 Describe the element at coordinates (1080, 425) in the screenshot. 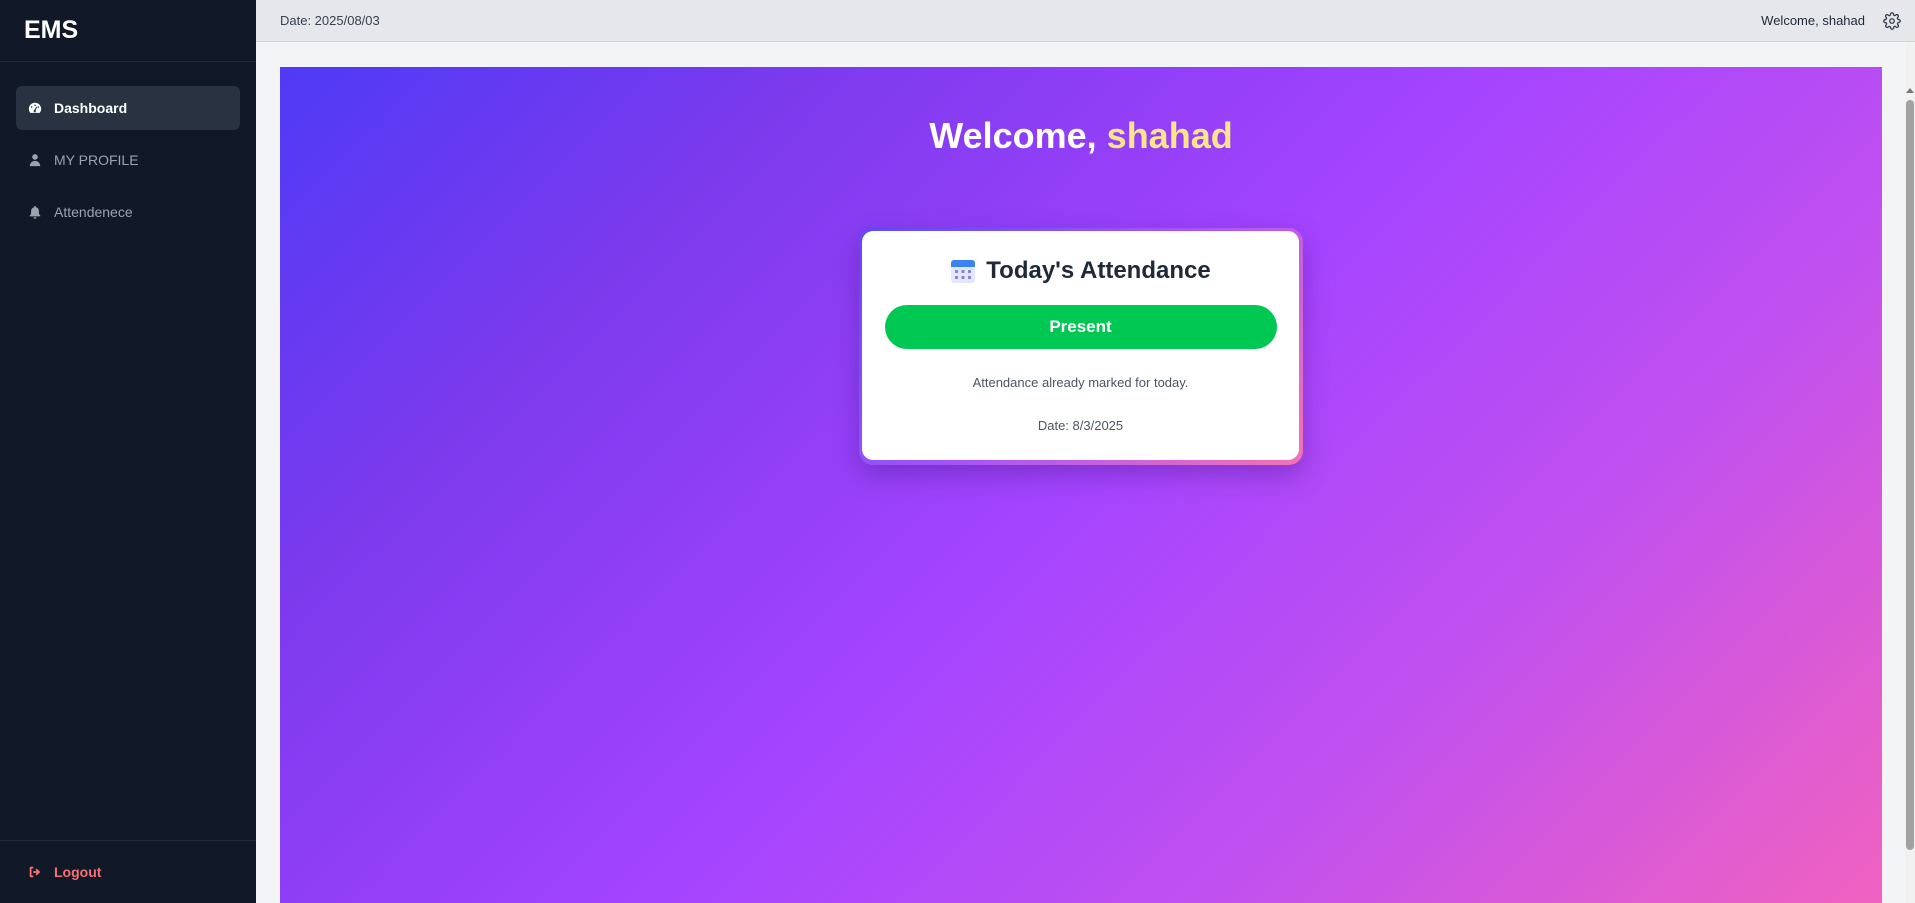

I see `attendance-date: Date: 8/3/2025` at that location.